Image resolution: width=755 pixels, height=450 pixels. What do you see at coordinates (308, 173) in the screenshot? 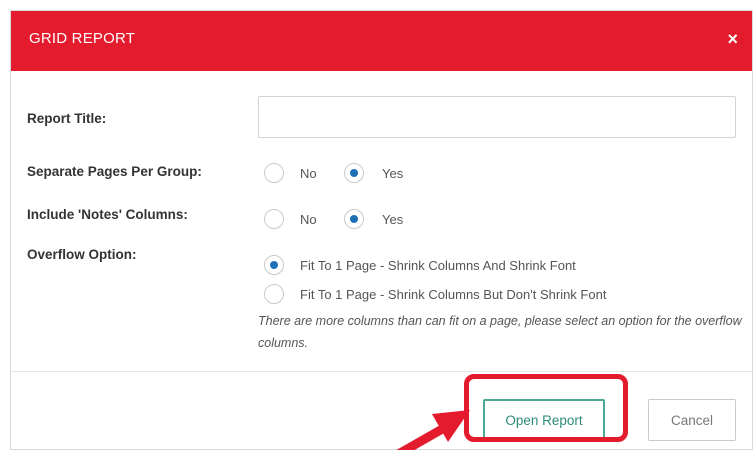
I see `separate-pages-no-label: No` at bounding box center [308, 173].